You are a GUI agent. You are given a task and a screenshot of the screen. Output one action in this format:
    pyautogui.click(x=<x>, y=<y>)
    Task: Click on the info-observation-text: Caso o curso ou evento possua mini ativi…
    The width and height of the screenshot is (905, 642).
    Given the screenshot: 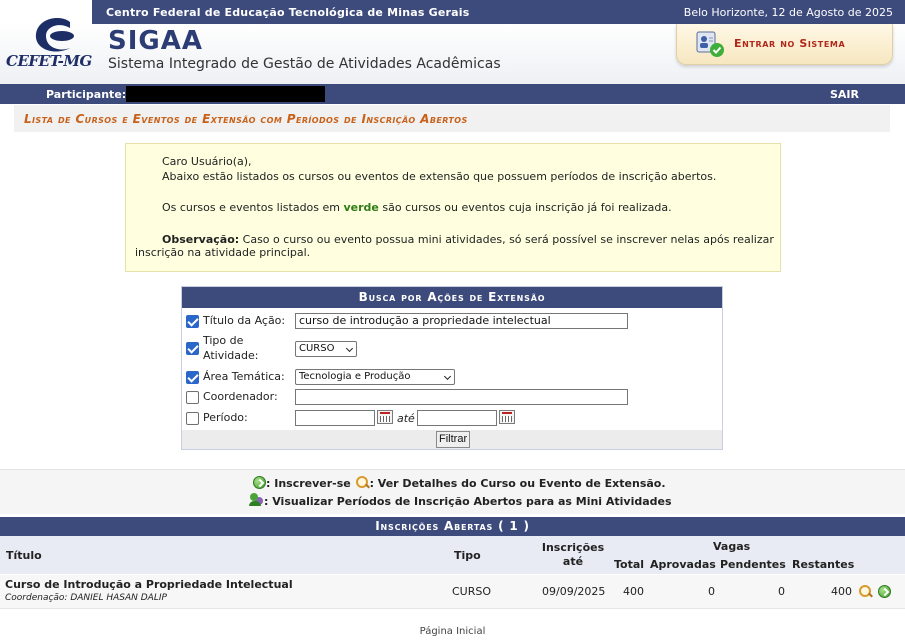 What is the action you would take?
    pyautogui.click(x=506, y=239)
    